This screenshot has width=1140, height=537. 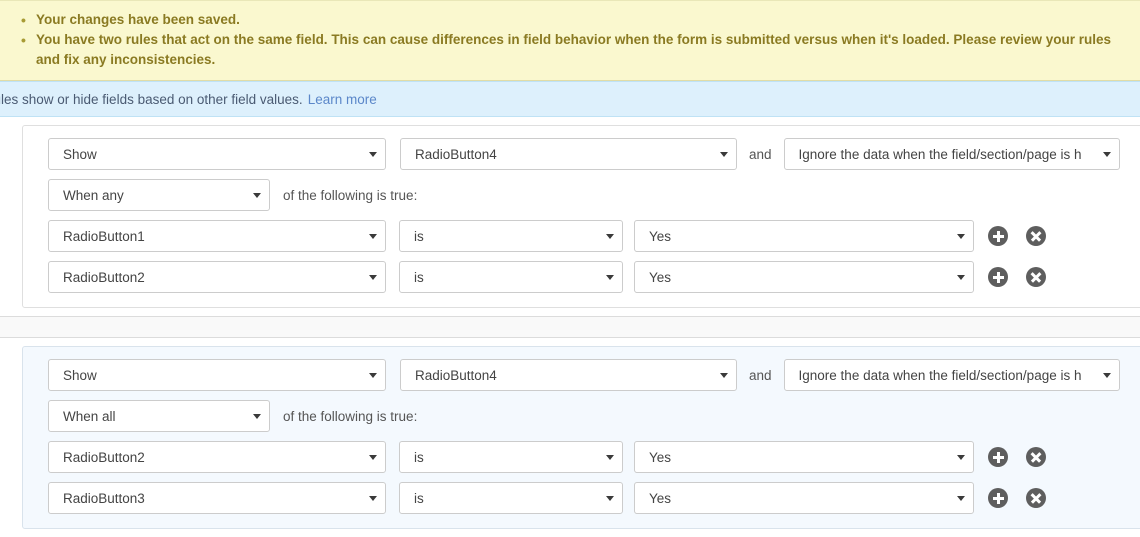 I want to click on rule-logic-row: When all of the following is true:, so click(x=581, y=416).